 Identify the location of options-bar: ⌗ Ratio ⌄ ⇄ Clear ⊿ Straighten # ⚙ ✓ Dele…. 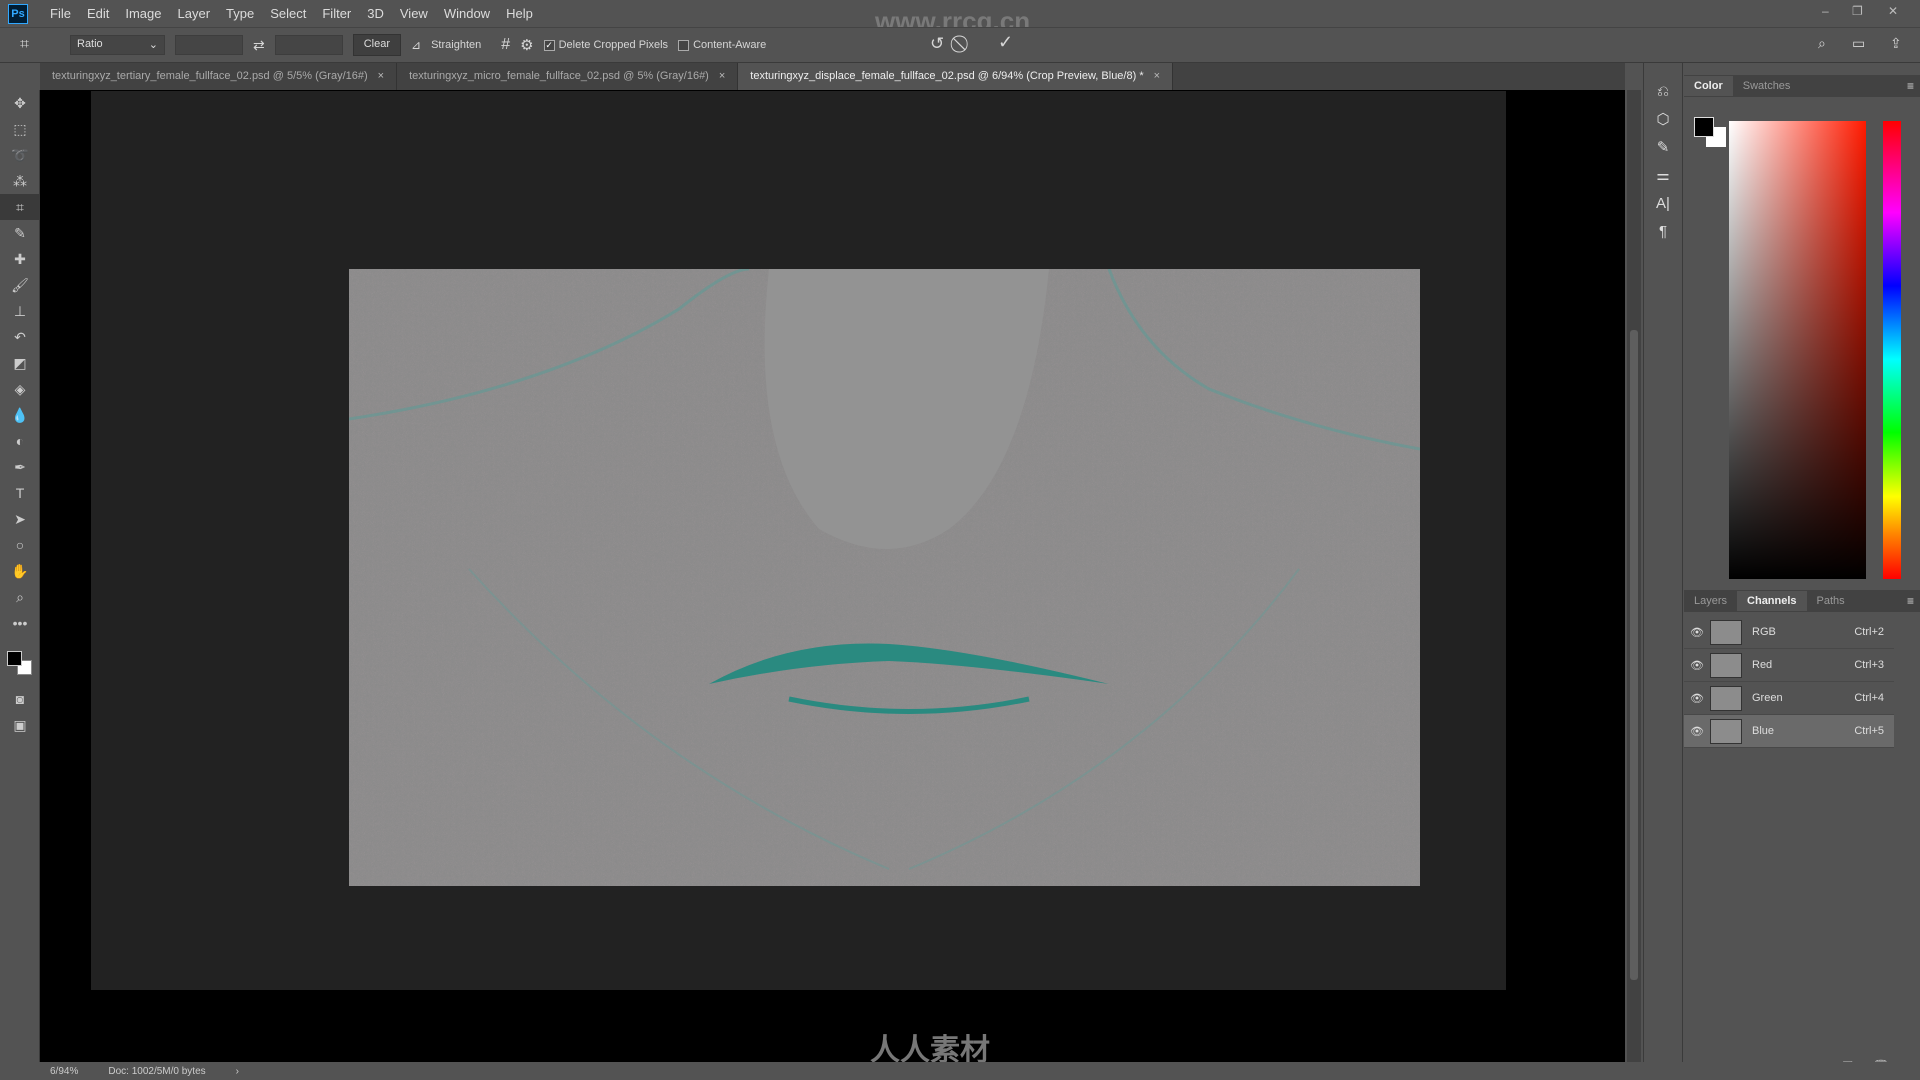
(960, 45).